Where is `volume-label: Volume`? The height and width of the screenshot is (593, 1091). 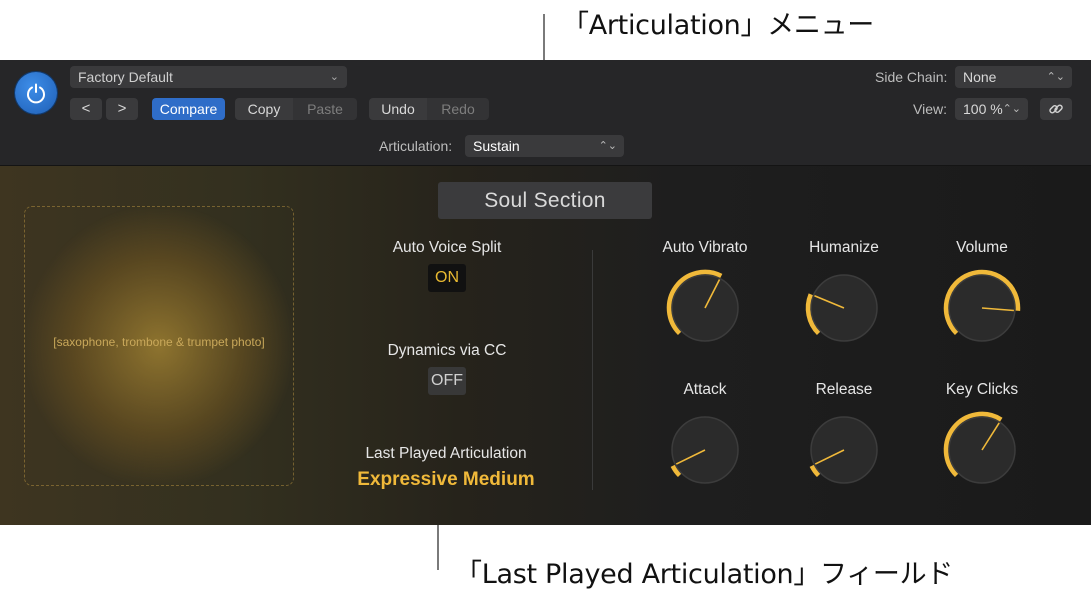
volume-label: Volume is located at coordinates (982, 247).